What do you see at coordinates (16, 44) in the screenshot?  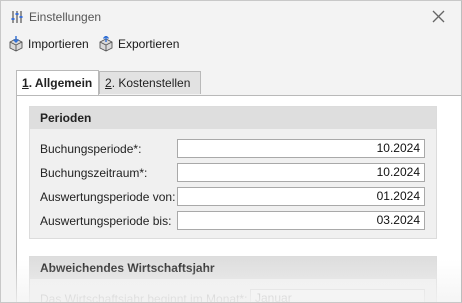 I see `box-import-icon` at bounding box center [16, 44].